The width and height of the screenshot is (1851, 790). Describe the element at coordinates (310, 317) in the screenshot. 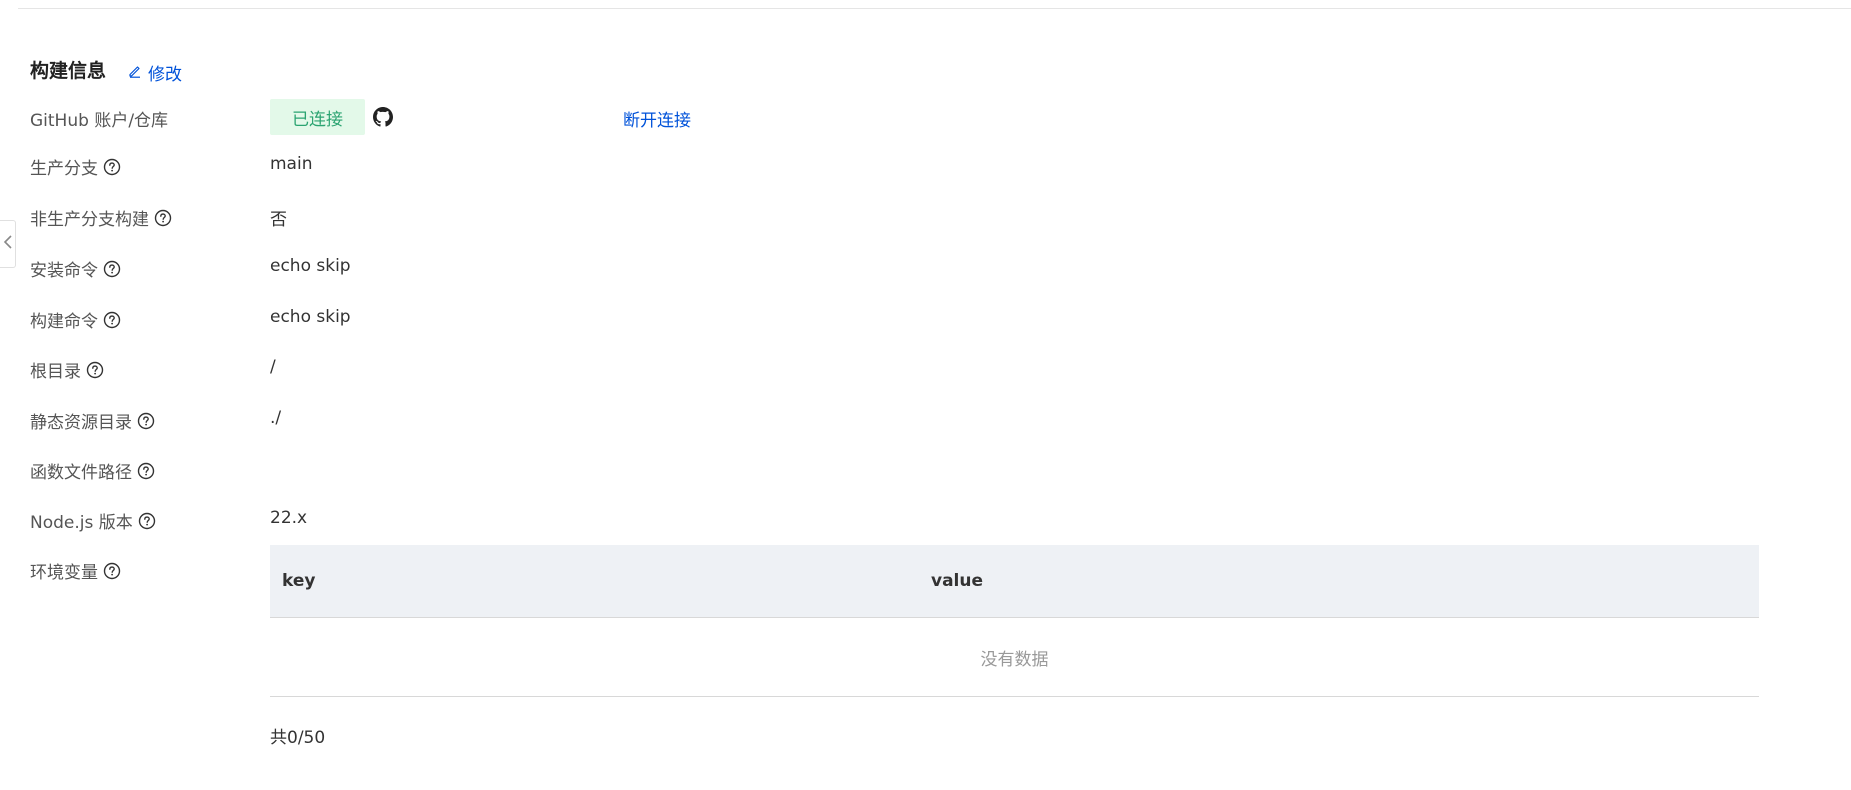

I see `build-command-value: echo skip` at that location.